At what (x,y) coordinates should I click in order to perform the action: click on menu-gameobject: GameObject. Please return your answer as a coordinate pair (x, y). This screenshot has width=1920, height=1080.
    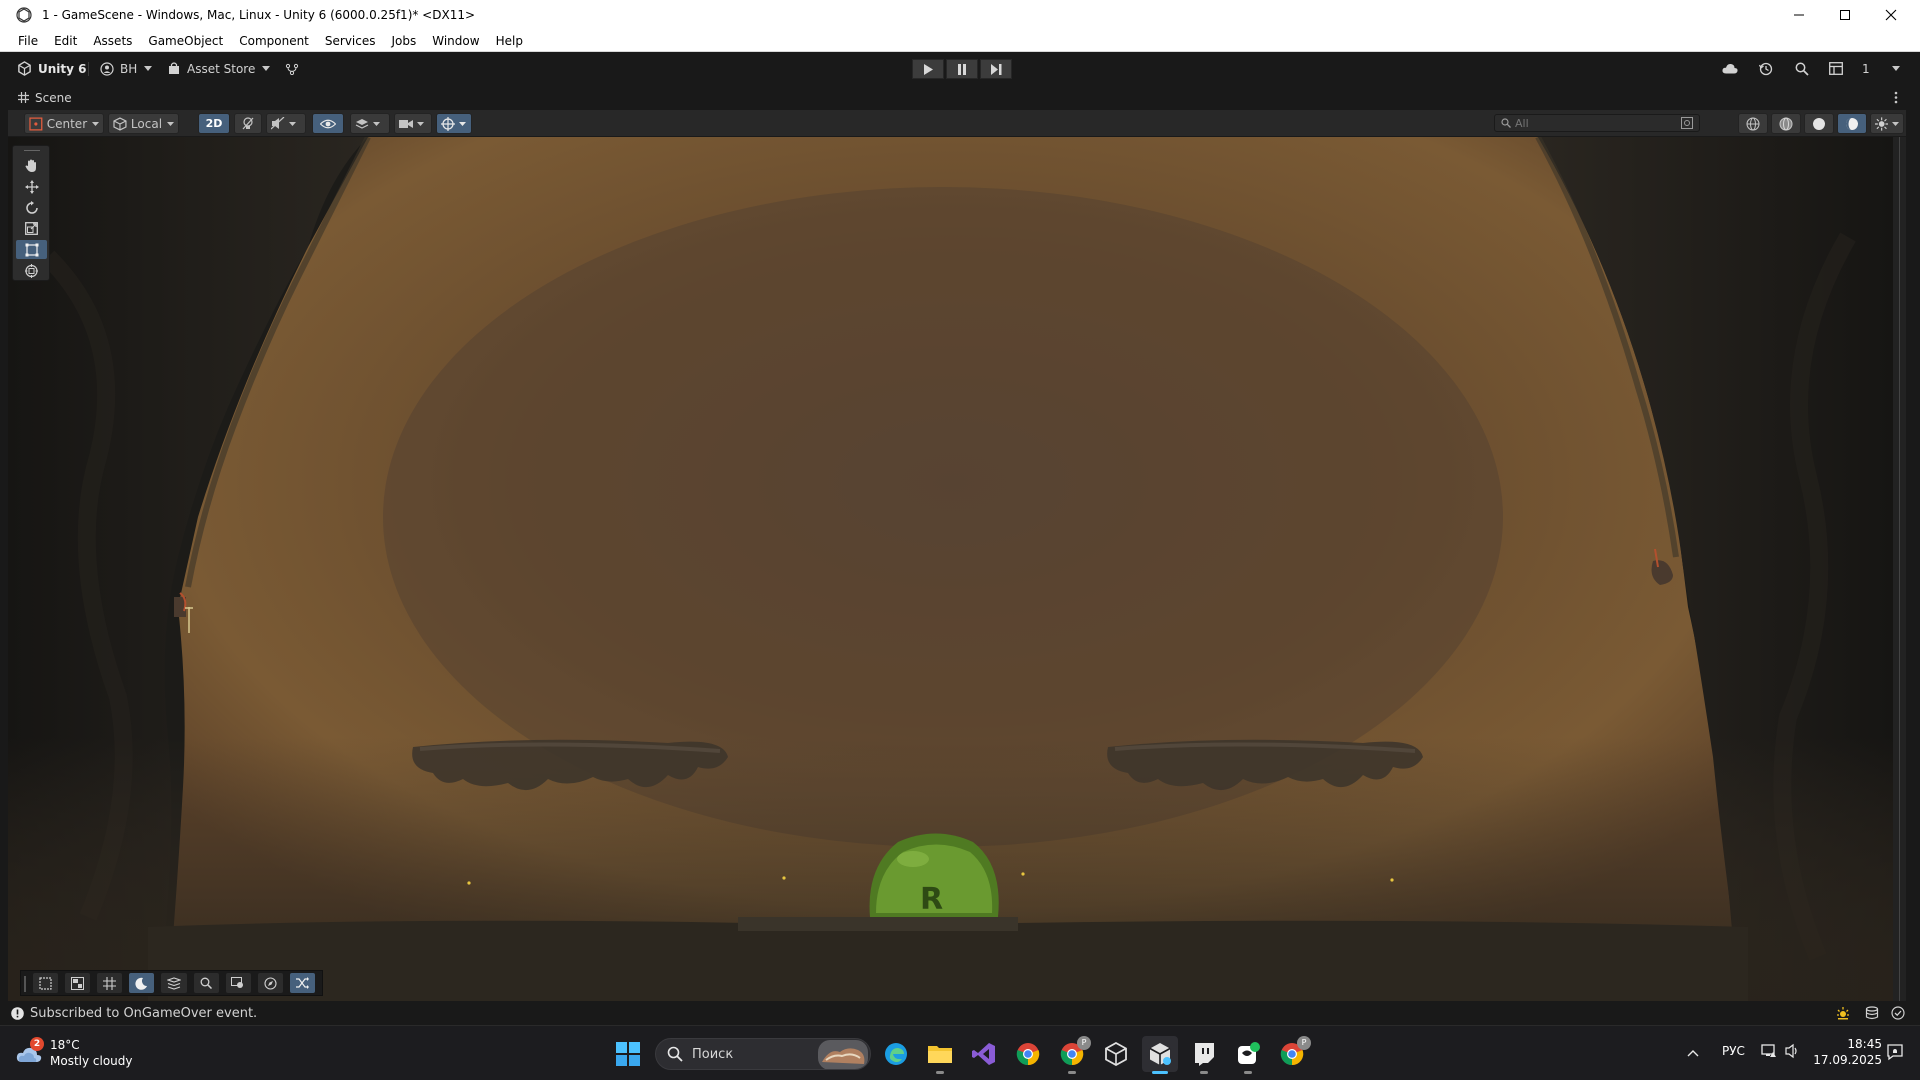
    Looking at the image, I should click on (185, 41).